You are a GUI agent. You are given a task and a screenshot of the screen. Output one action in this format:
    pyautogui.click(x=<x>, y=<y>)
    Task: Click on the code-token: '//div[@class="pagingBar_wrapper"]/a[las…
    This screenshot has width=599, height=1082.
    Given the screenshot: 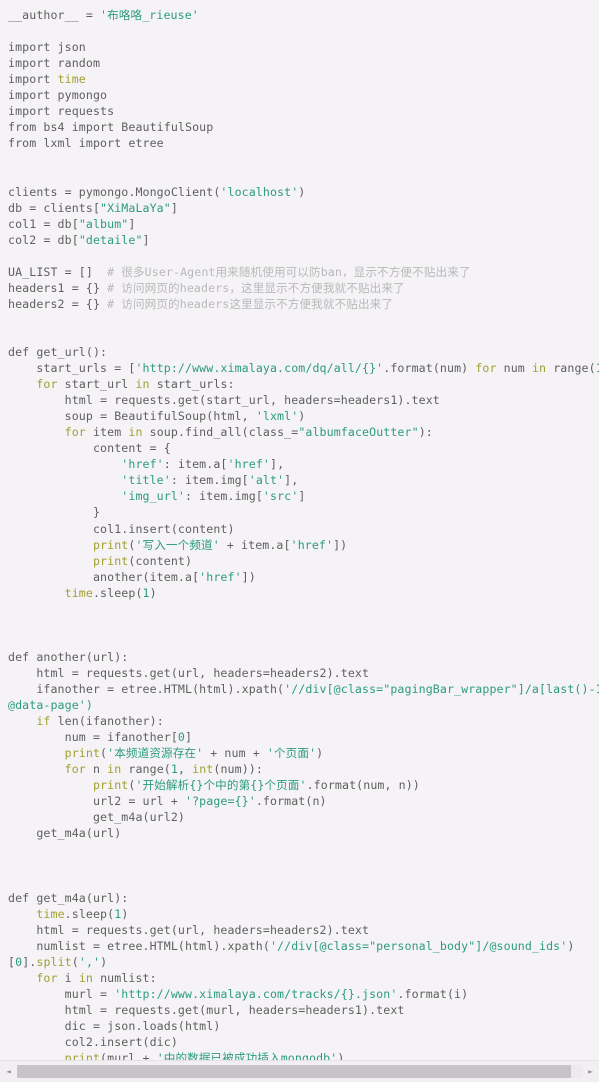 What is the action you would take?
    pyautogui.click(x=441, y=688)
    